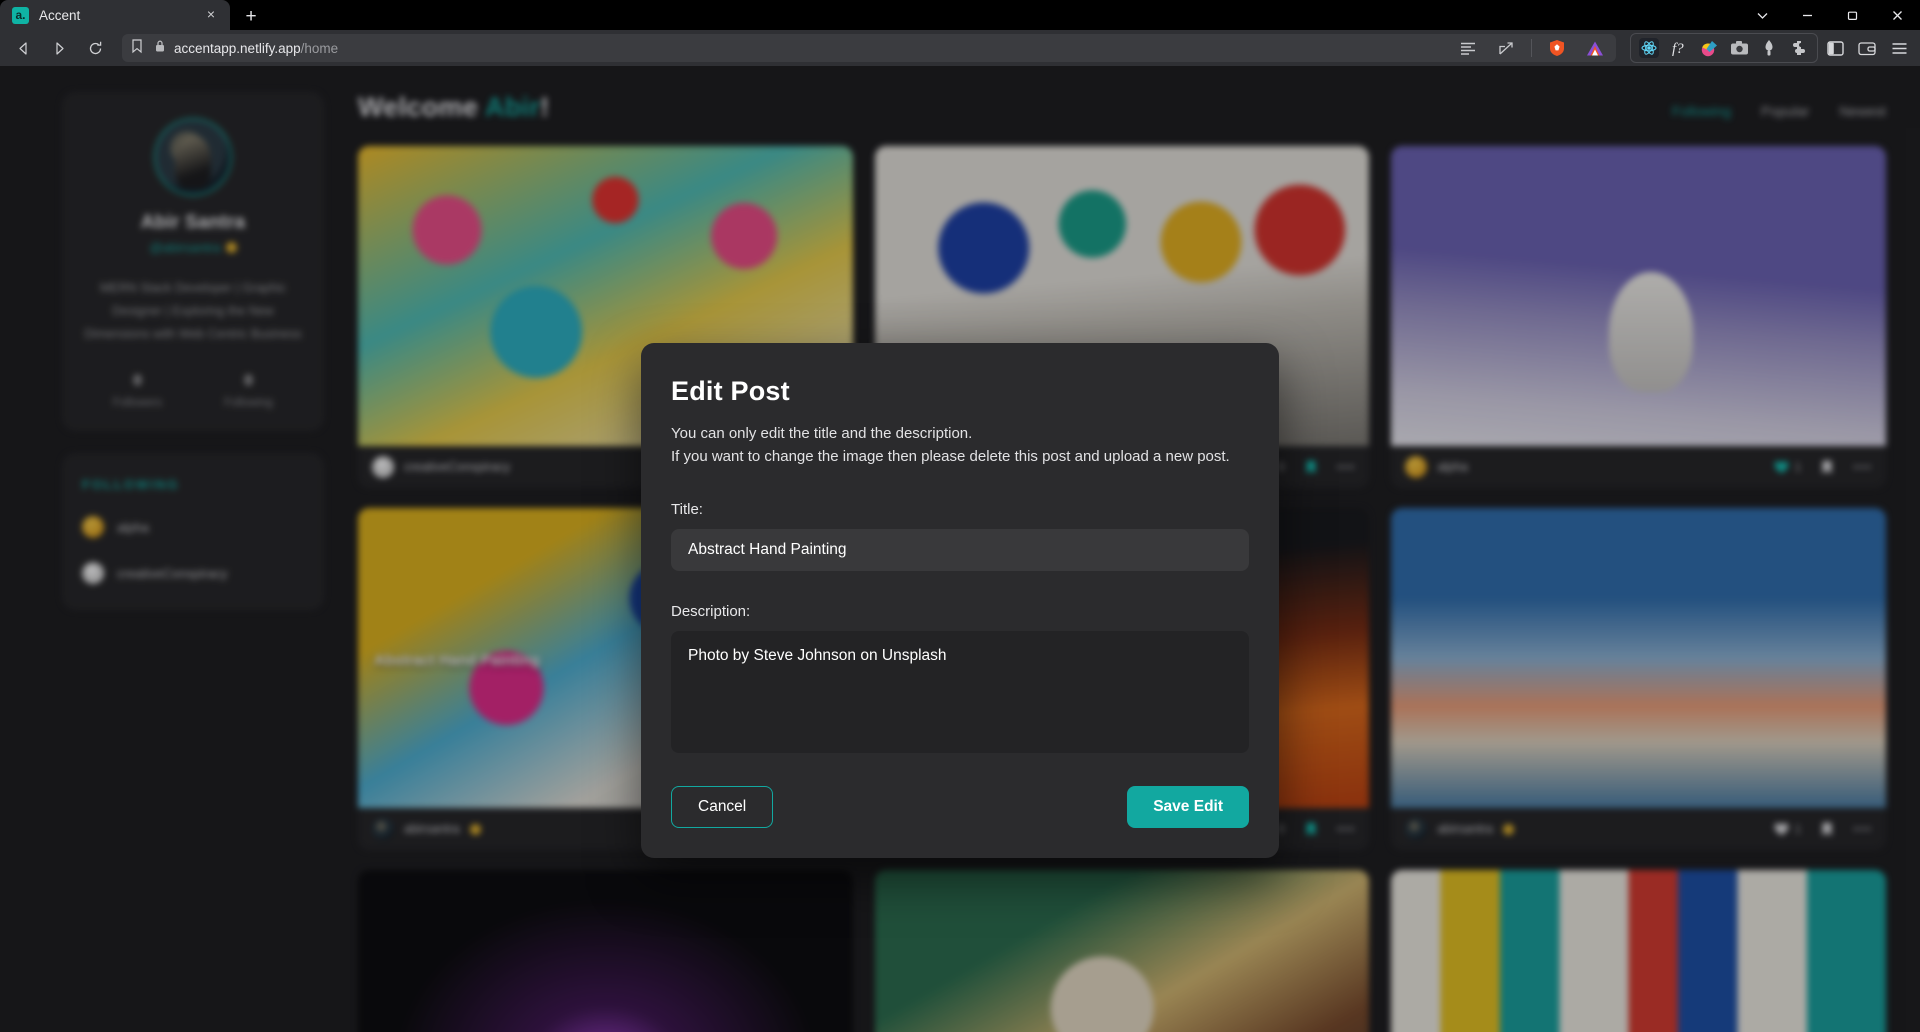  Describe the element at coordinates (137, 48) in the screenshot. I see `bookmark-icon` at that location.